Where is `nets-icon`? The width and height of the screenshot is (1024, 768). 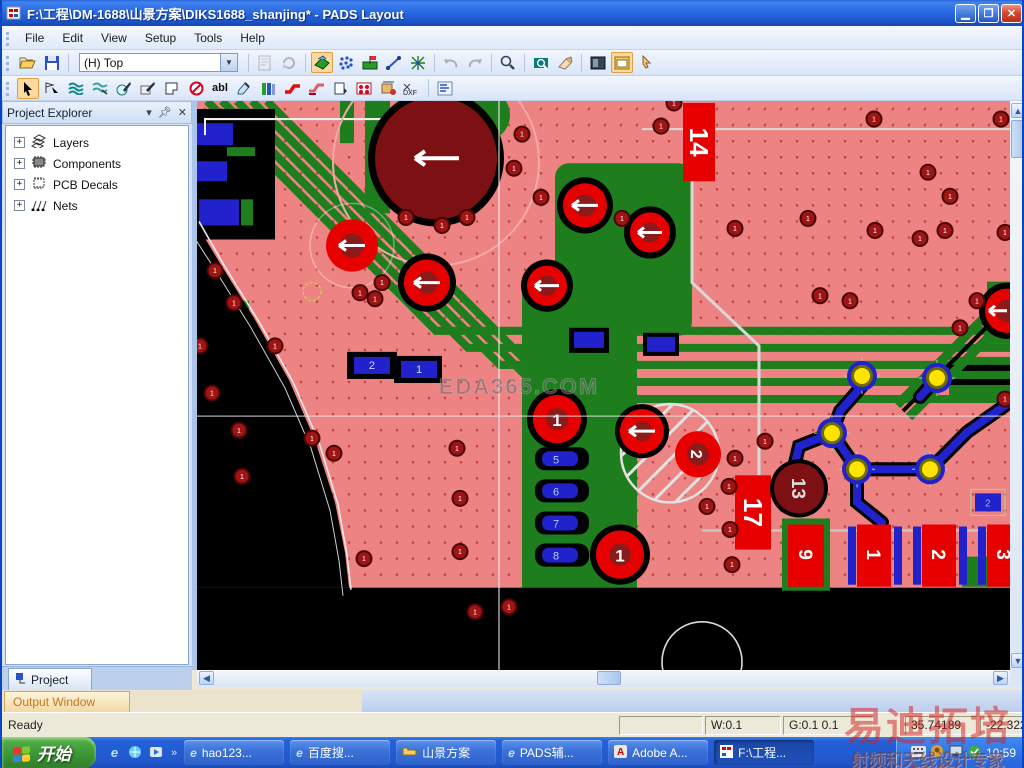
nets-icon is located at coordinates (39, 205).